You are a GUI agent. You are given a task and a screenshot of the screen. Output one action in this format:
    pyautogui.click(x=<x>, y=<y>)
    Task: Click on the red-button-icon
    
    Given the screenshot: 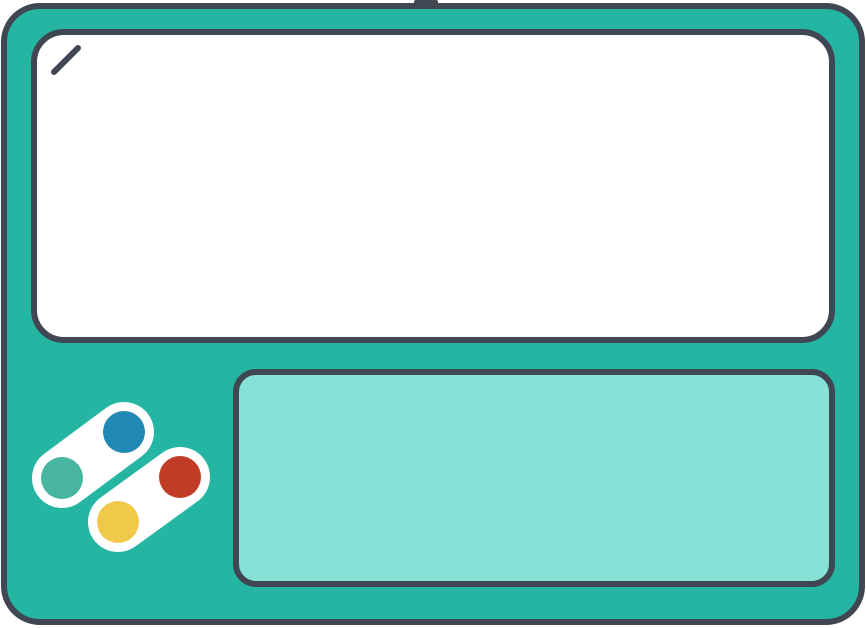 What is the action you would take?
    pyautogui.click(x=180, y=477)
    